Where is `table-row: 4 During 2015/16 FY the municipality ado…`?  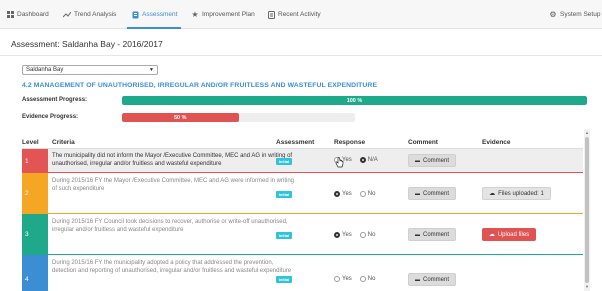
table-row: 4 During 2015/16 FY the municipality ado… is located at coordinates (302, 273).